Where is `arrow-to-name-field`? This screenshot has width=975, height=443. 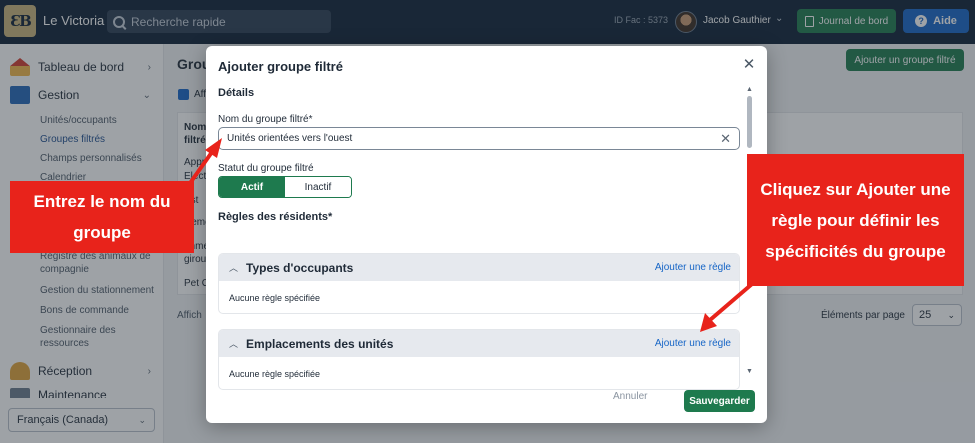 arrow-to-name-field is located at coordinates (200, 169).